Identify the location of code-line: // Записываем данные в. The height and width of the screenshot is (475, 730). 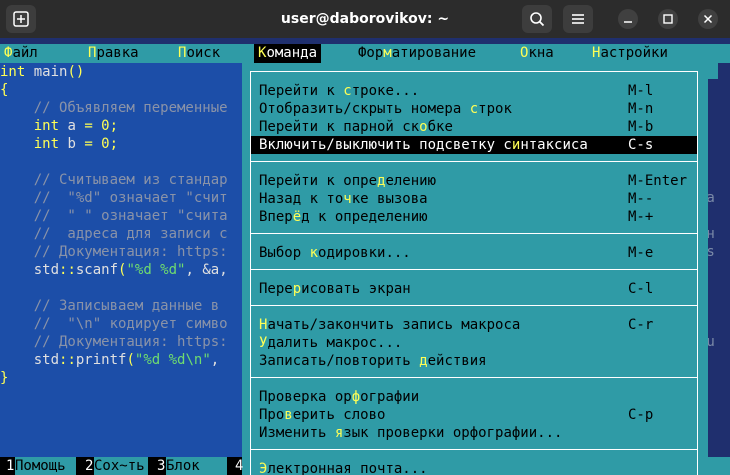
(109, 306).